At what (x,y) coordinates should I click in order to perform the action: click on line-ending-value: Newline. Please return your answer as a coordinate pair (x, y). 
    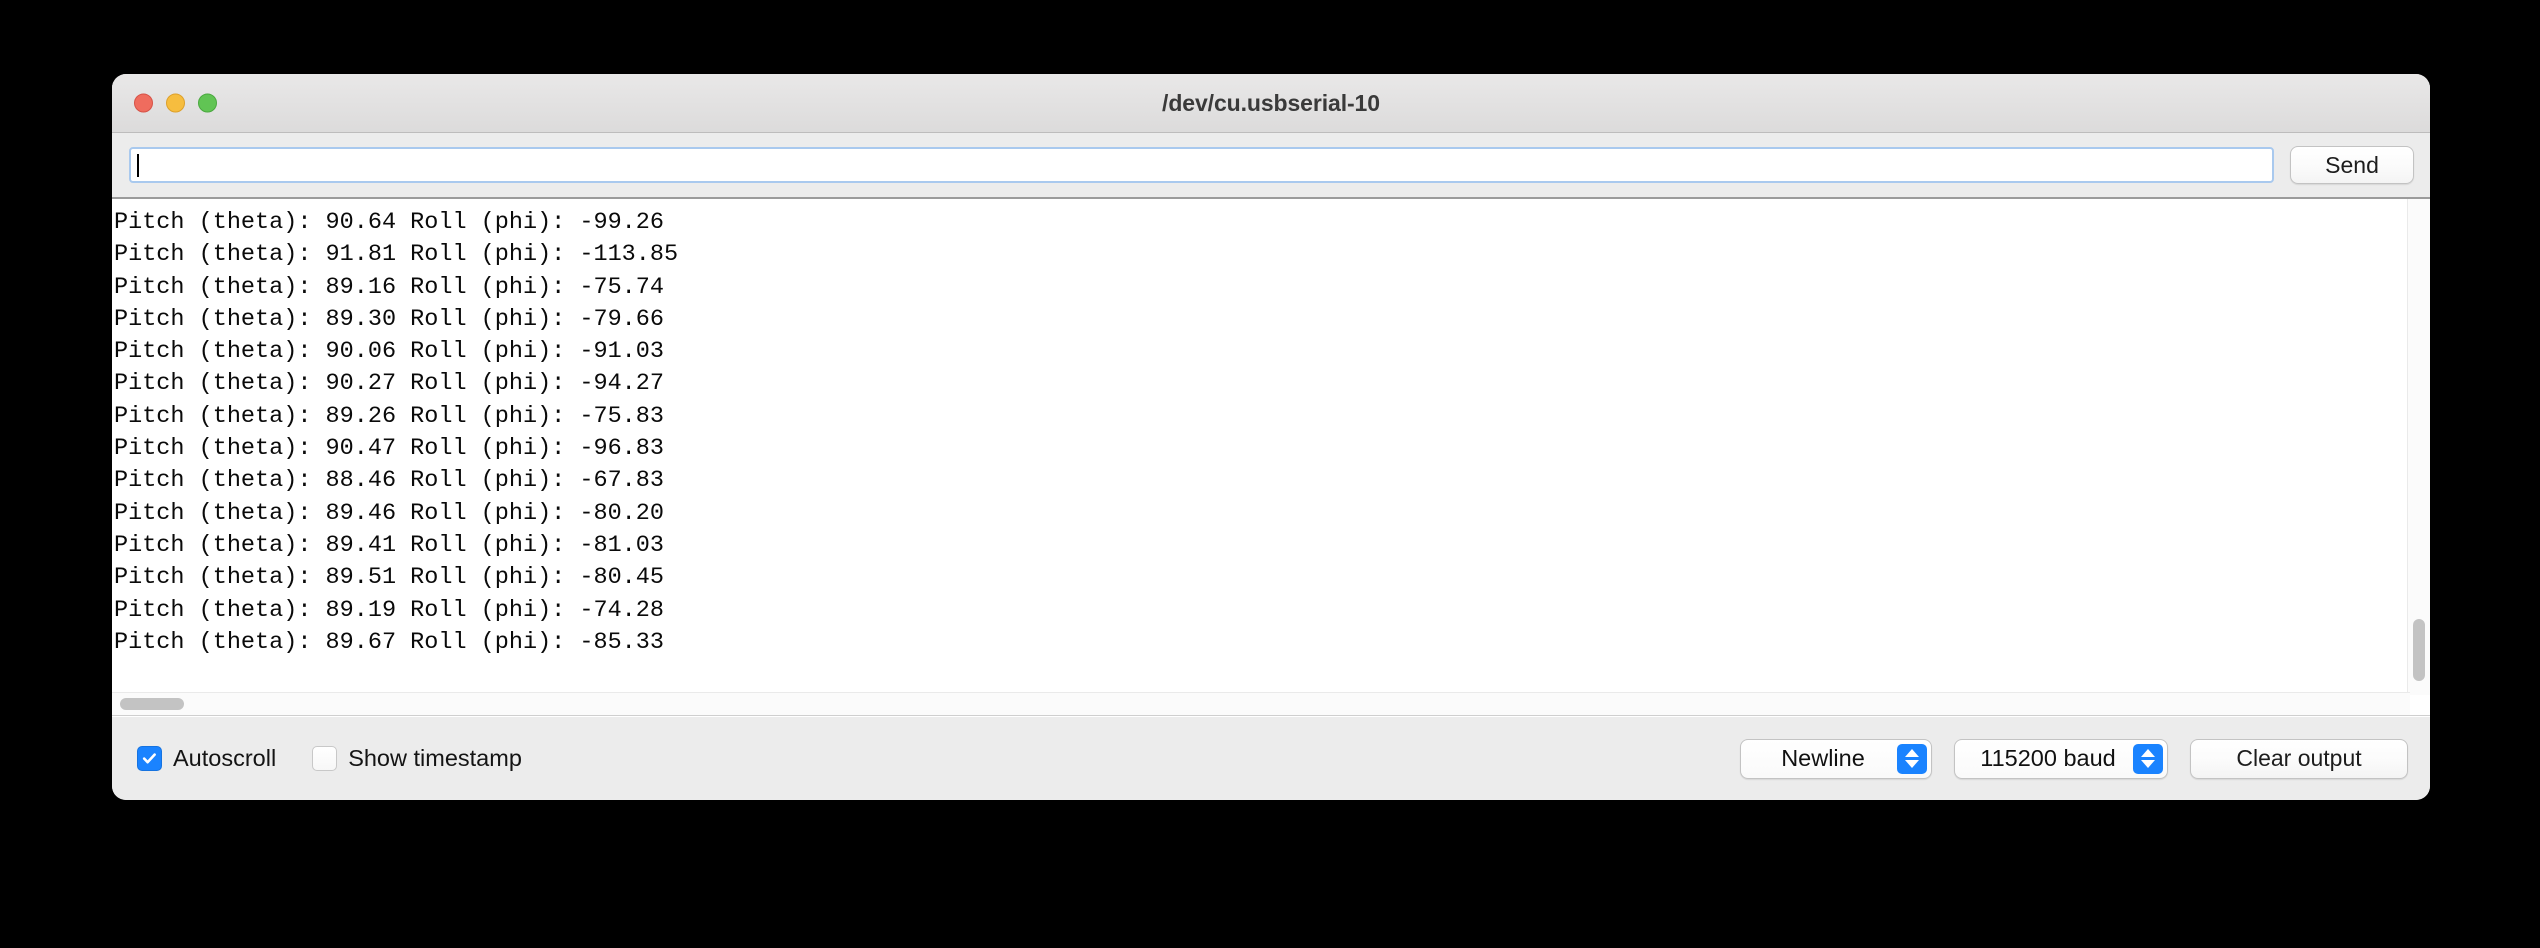
    Looking at the image, I should click on (1823, 758).